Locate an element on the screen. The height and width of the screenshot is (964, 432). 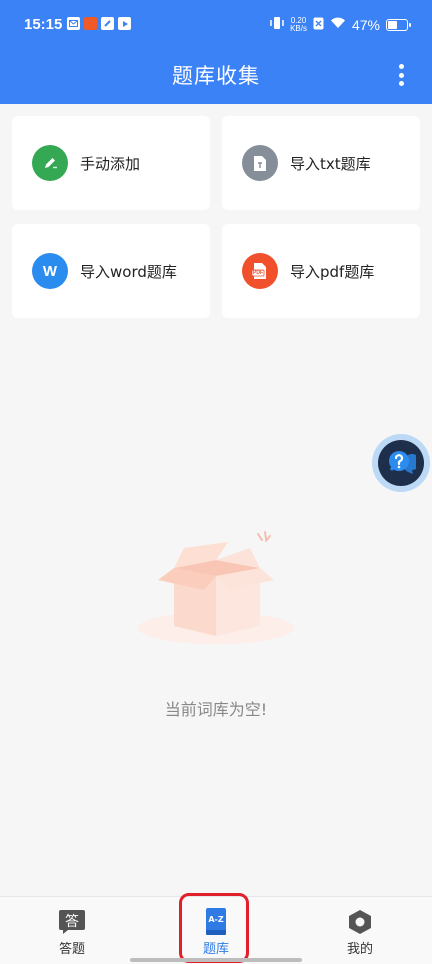
word-icon: W is located at coordinates (50, 271).